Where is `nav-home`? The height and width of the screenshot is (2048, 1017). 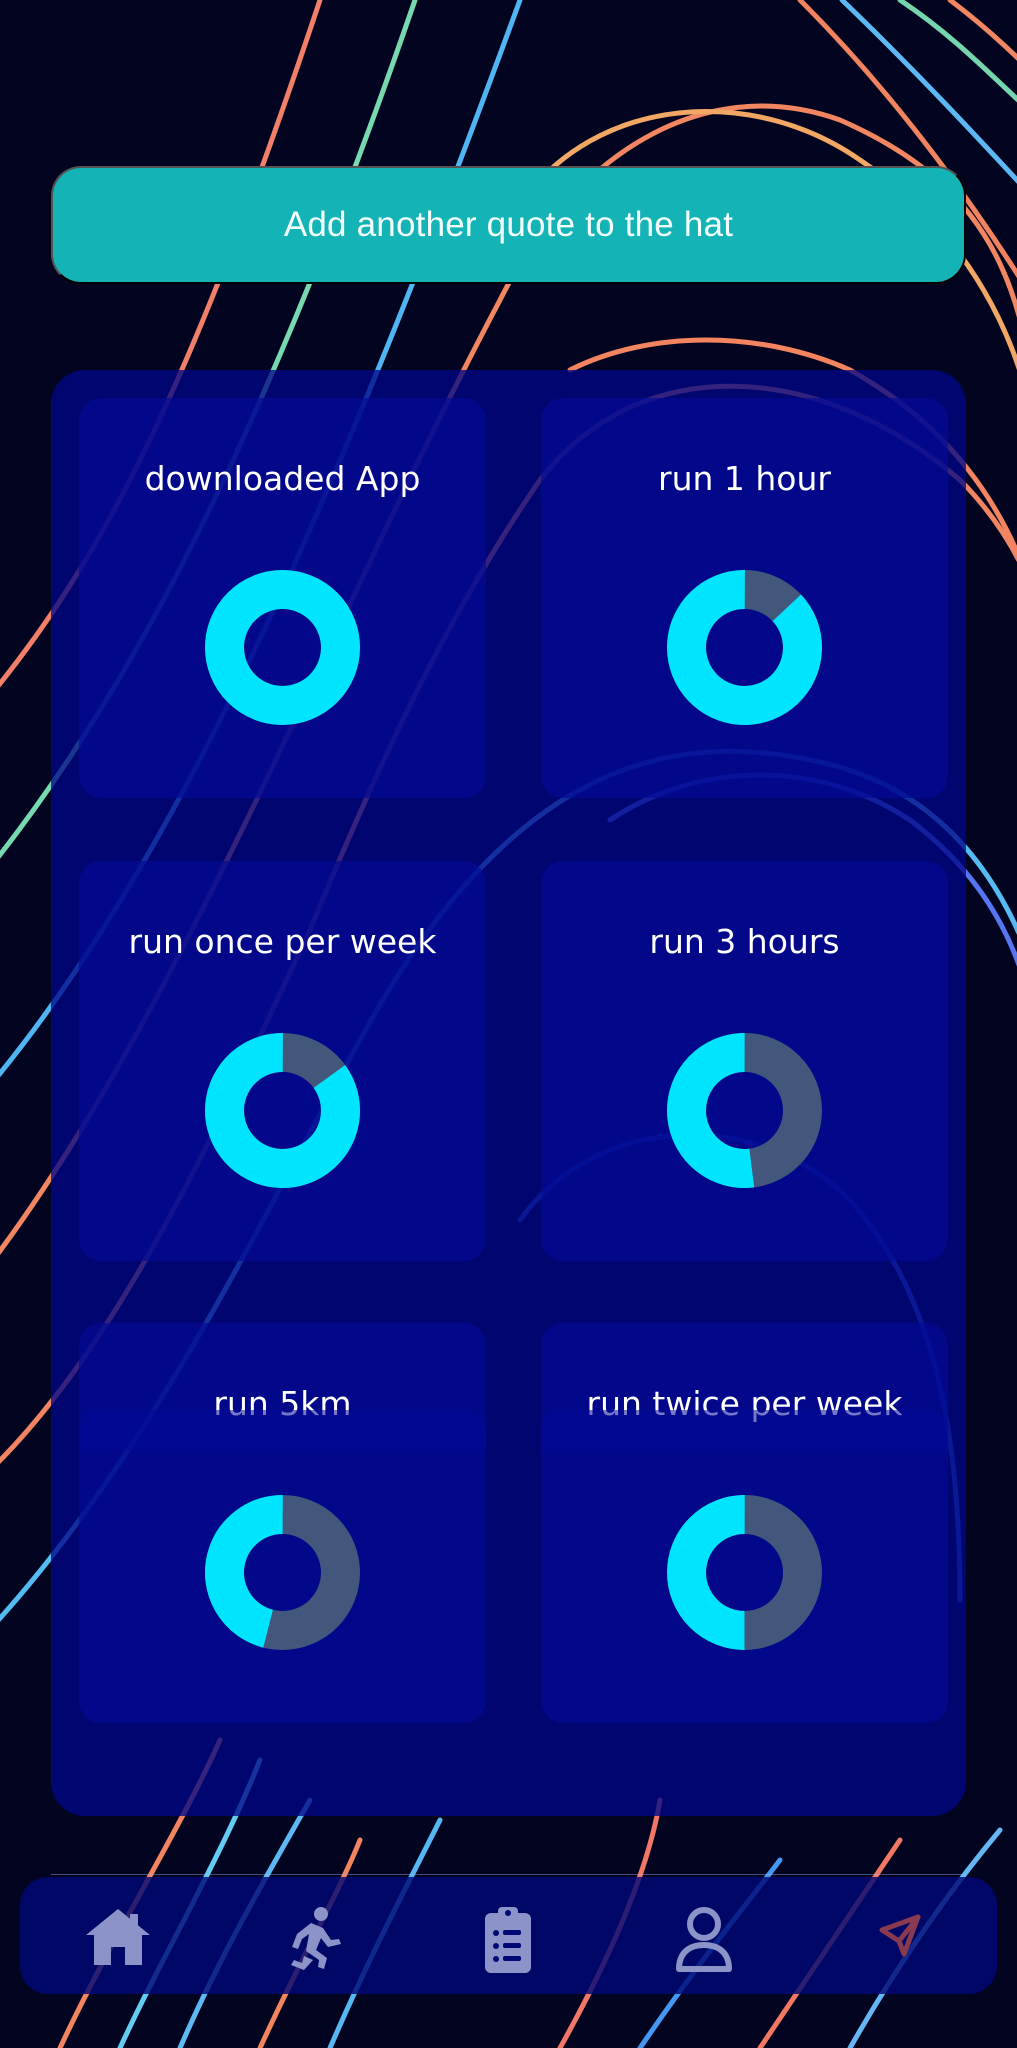 nav-home is located at coordinates (118, 1939).